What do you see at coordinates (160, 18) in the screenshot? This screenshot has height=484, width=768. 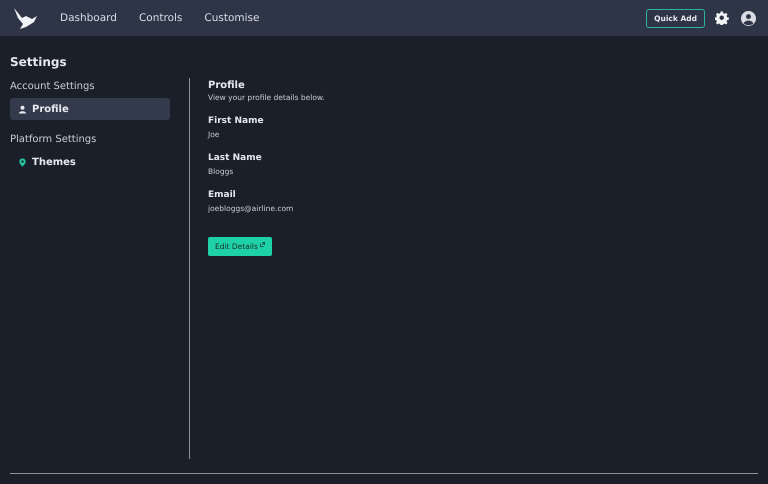 I see `nav-link: Controls` at bounding box center [160, 18].